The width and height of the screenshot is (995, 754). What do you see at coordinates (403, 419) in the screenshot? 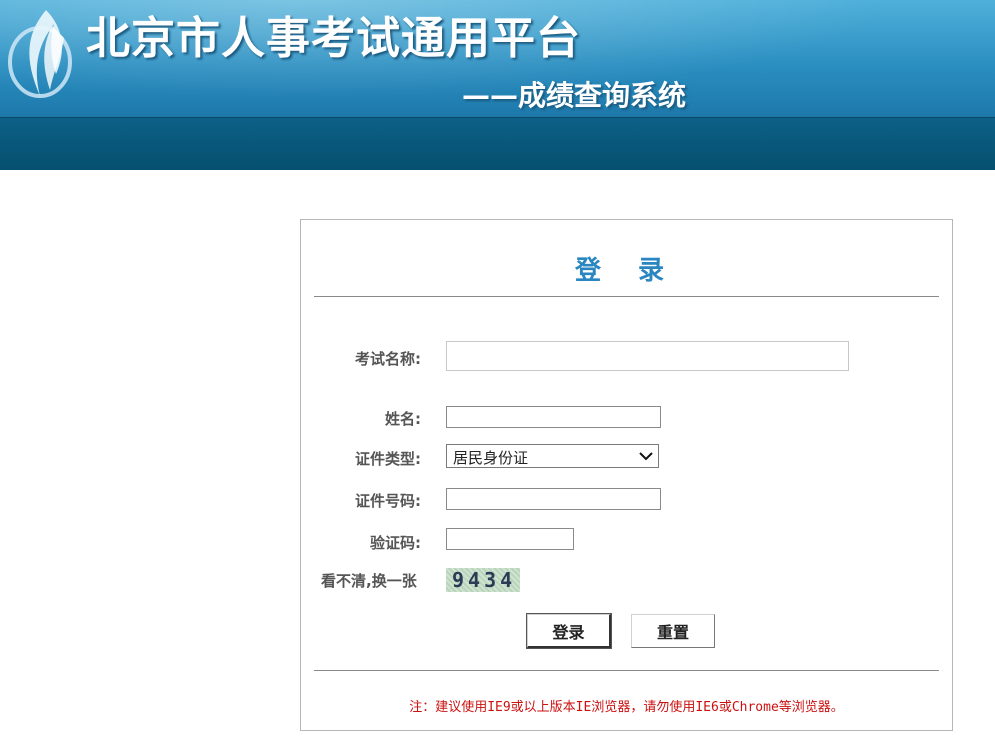
I see `name-label: 姓名:` at bounding box center [403, 419].